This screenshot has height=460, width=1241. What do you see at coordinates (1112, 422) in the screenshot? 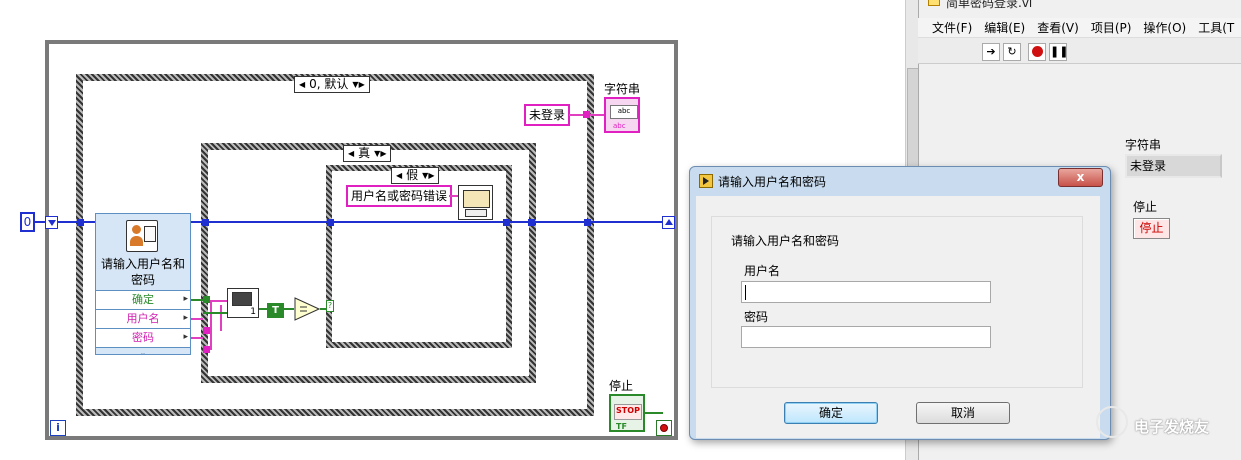
I see `watermark-logo` at bounding box center [1112, 422].